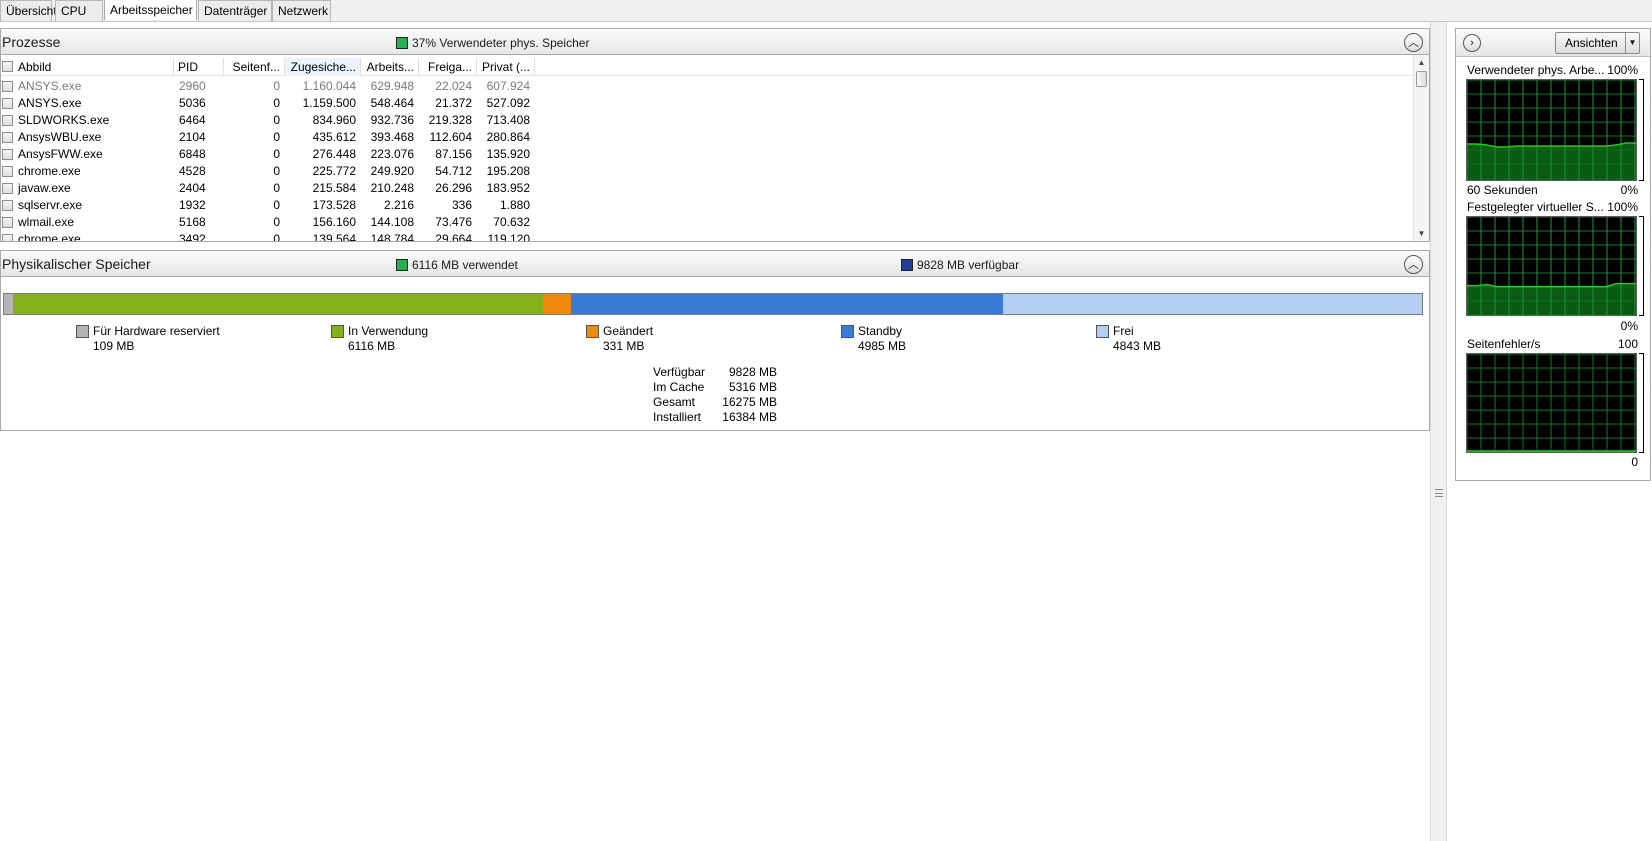 The width and height of the screenshot is (1652, 841). What do you see at coordinates (492, 43) in the screenshot?
I see `used-physical-memory-metric: 37% Verwendeter phys. Speicher` at bounding box center [492, 43].